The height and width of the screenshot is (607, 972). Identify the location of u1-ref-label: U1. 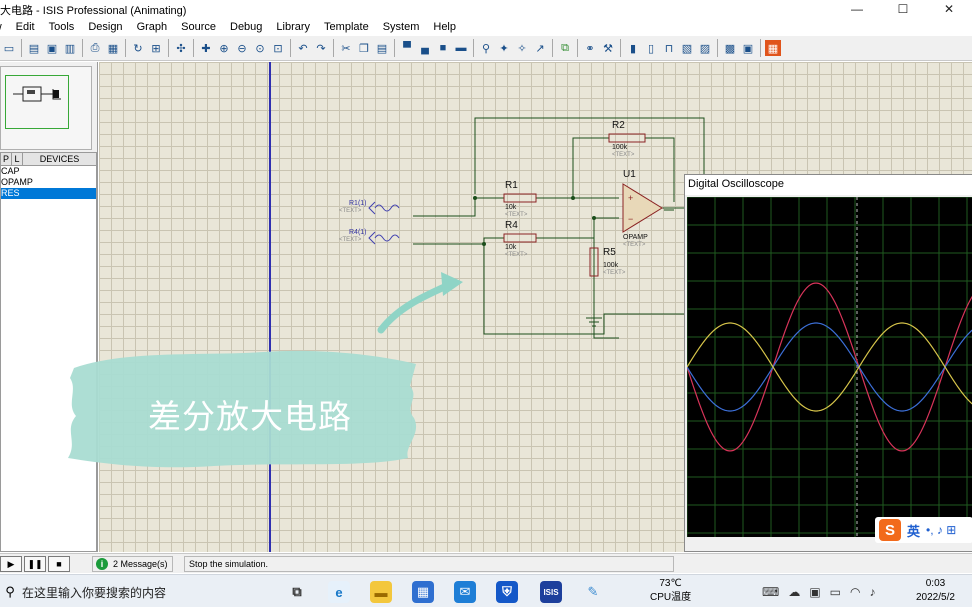
(629, 174).